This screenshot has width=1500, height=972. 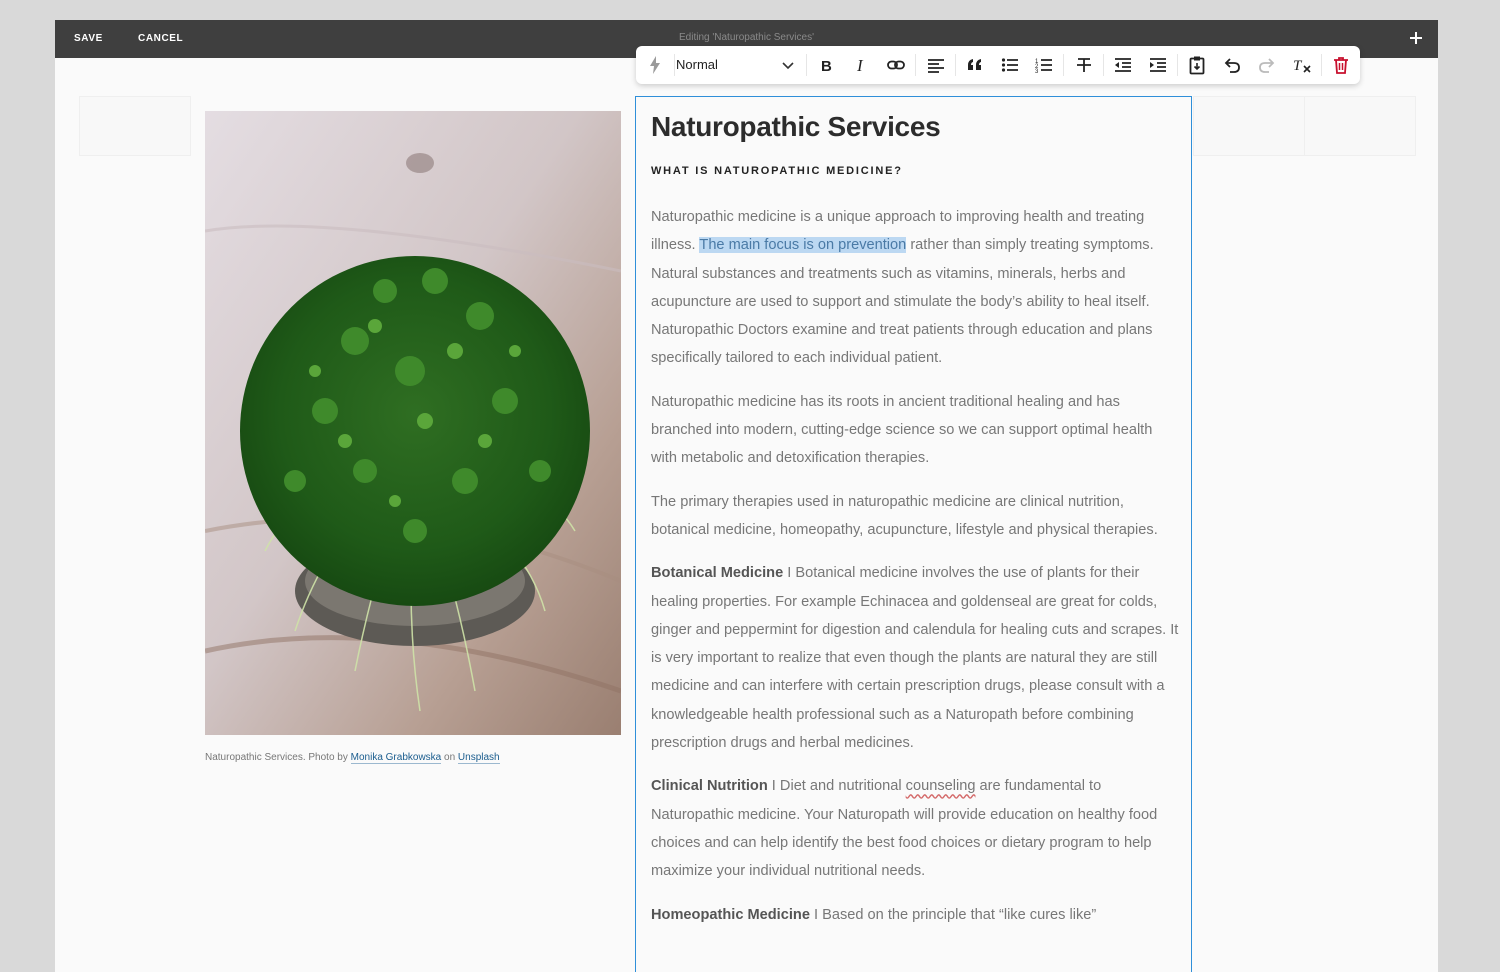 What do you see at coordinates (1232, 65) in the screenshot?
I see `undo-icon` at bounding box center [1232, 65].